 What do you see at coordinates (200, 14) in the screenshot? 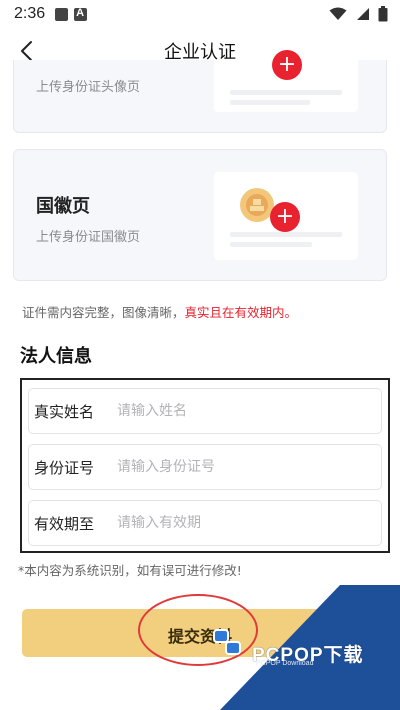
I see `status-bar: 2:36` at bounding box center [200, 14].